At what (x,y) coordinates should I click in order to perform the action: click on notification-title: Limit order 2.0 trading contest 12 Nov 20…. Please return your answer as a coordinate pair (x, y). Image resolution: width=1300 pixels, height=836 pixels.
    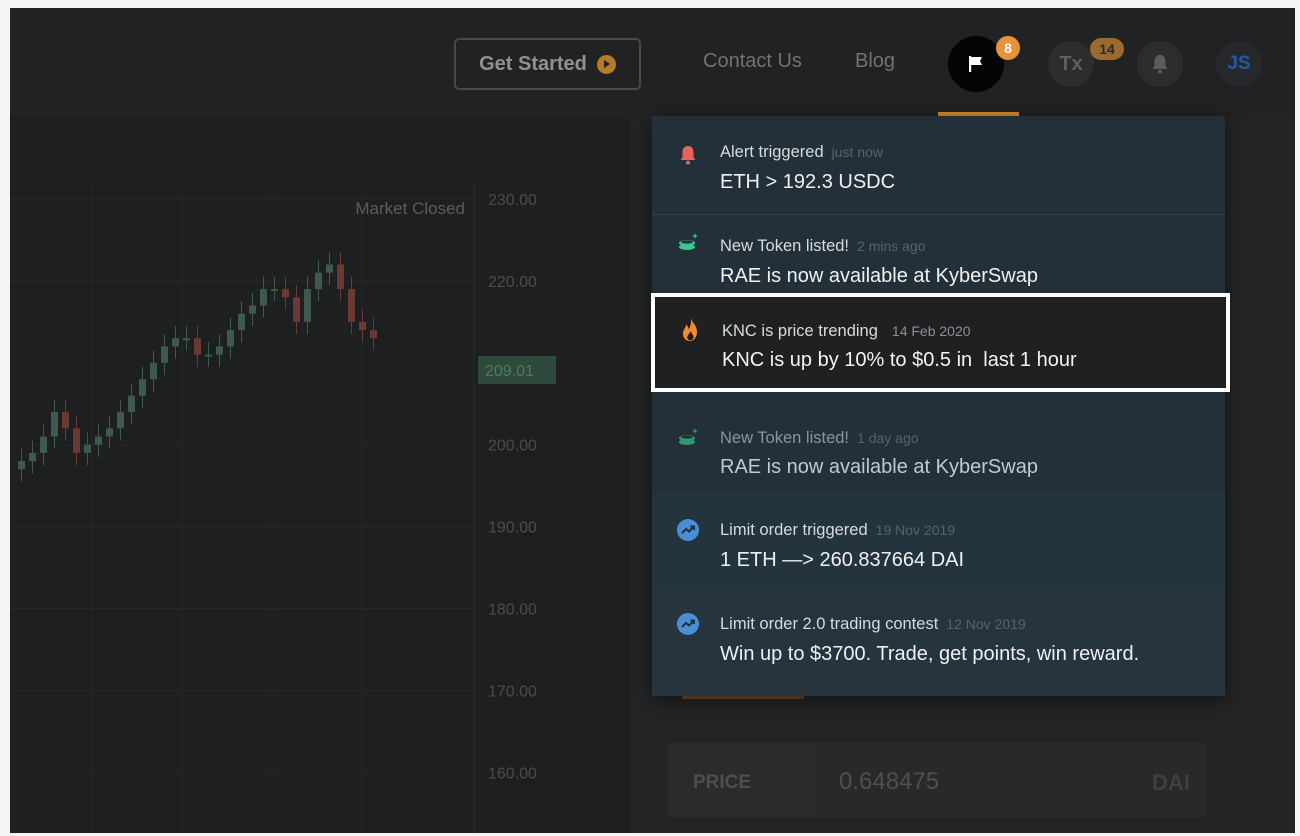
    Looking at the image, I should click on (873, 624).